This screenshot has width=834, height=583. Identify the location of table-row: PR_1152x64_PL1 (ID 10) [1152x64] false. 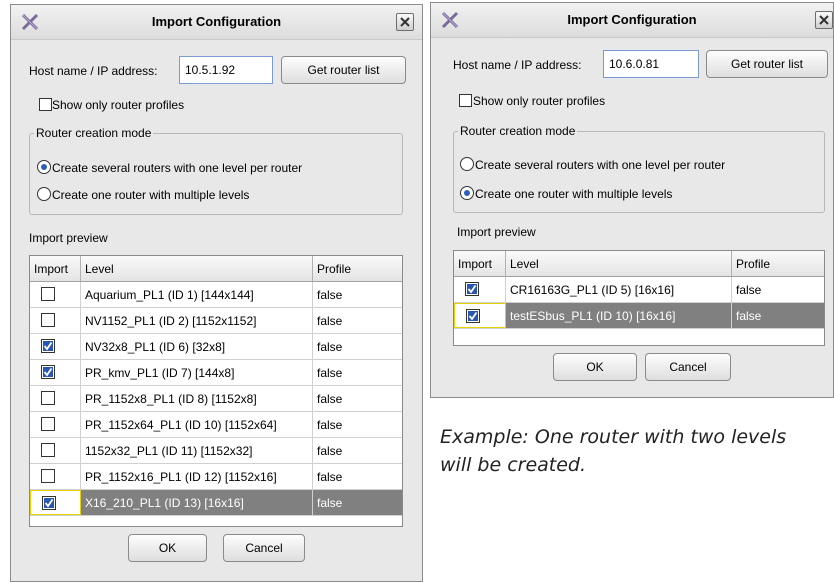
(216, 425).